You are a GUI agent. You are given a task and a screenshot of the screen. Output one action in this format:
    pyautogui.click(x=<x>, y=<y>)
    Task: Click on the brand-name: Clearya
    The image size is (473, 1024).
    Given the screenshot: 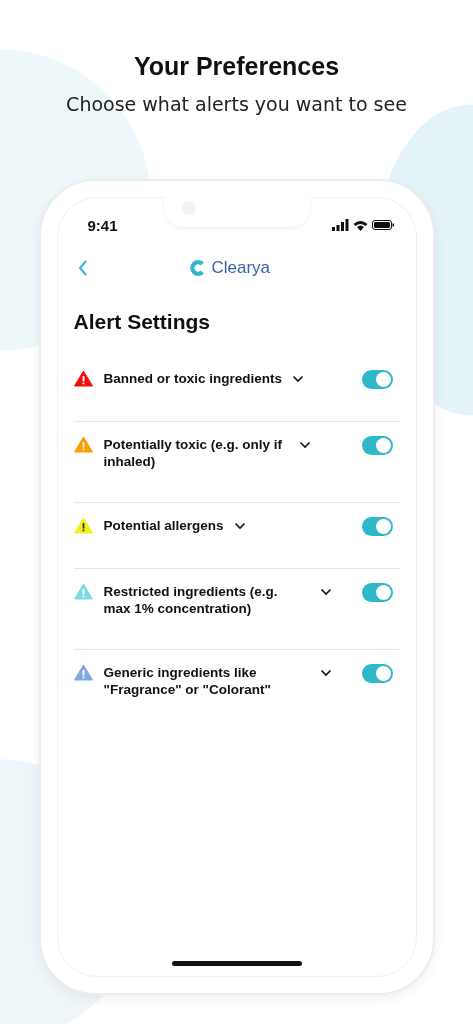 What is the action you would take?
    pyautogui.click(x=241, y=268)
    